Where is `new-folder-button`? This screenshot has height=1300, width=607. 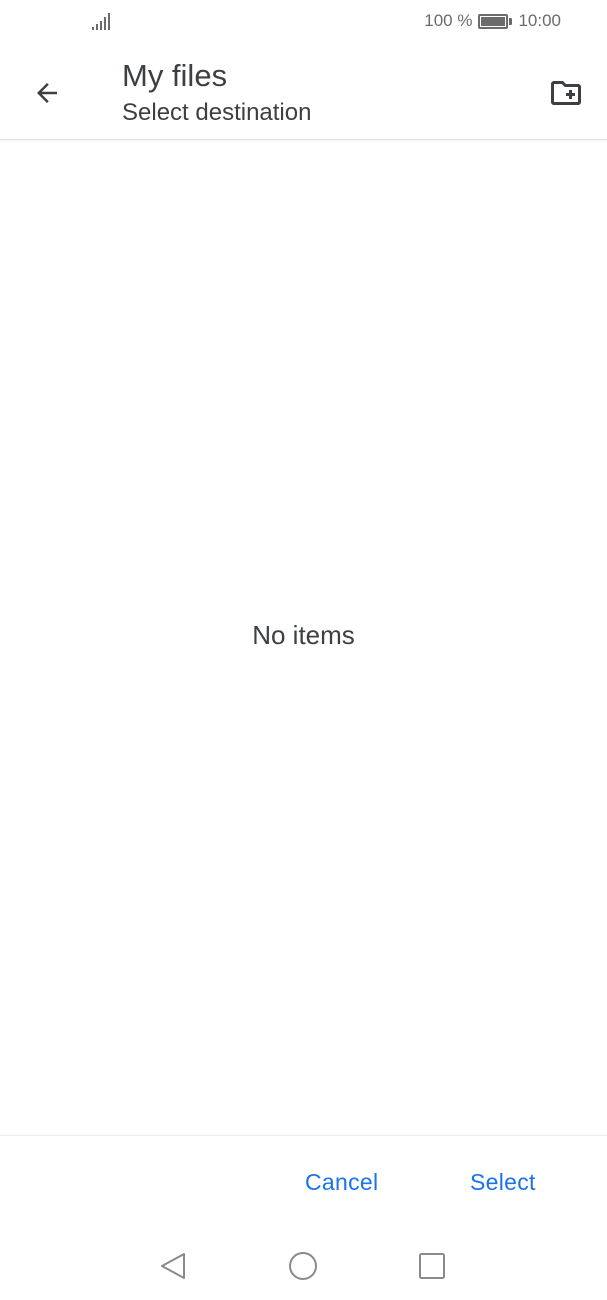
new-folder-button is located at coordinates (566, 93).